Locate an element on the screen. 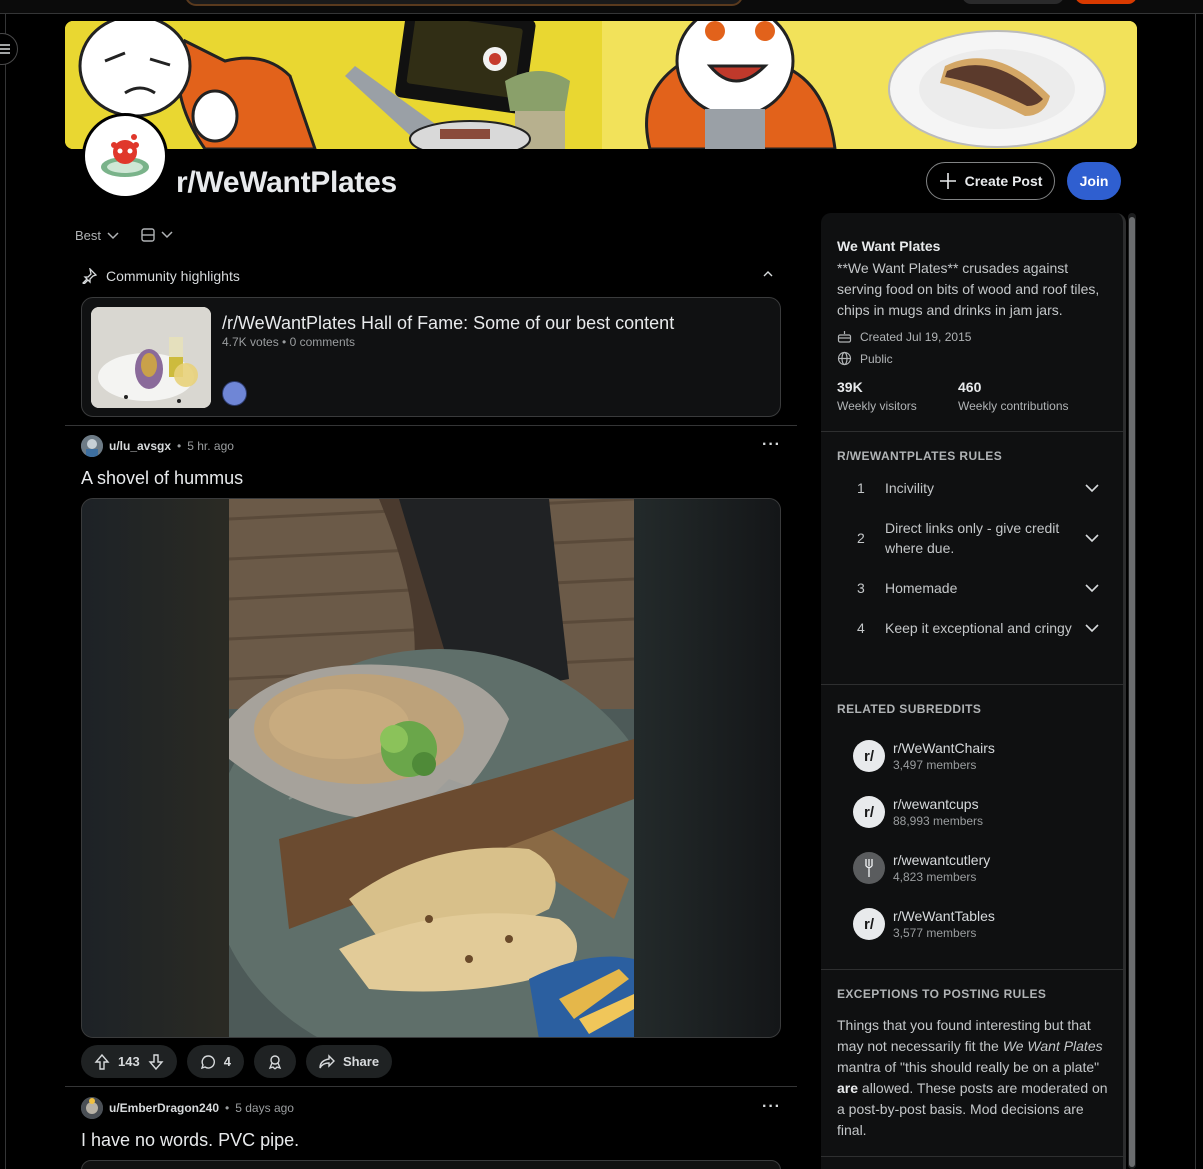 Image resolution: width=1203 pixels, height=1169 pixels. comment-icon is located at coordinates (207, 1061).